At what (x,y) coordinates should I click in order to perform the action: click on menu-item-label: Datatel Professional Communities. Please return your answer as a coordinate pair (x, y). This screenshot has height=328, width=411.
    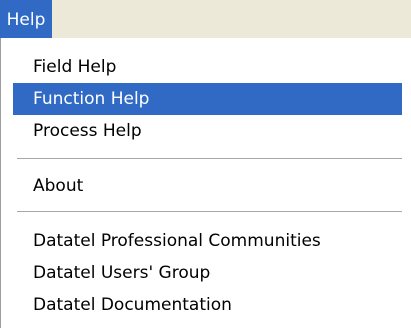
    Looking at the image, I should click on (177, 241).